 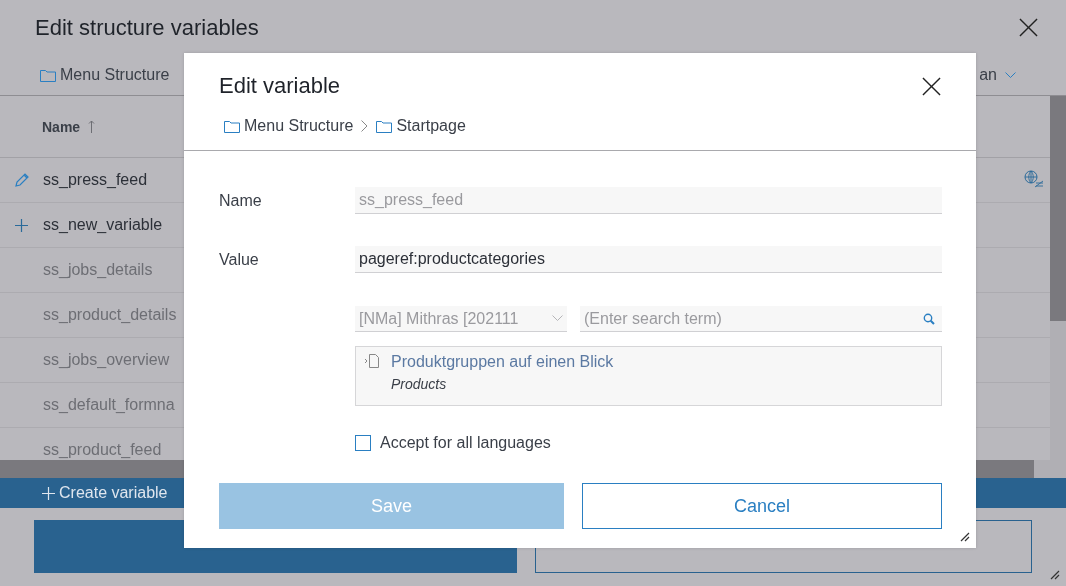 I want to click on variable-name: ss_product_feed, so click(x=102, y=450).